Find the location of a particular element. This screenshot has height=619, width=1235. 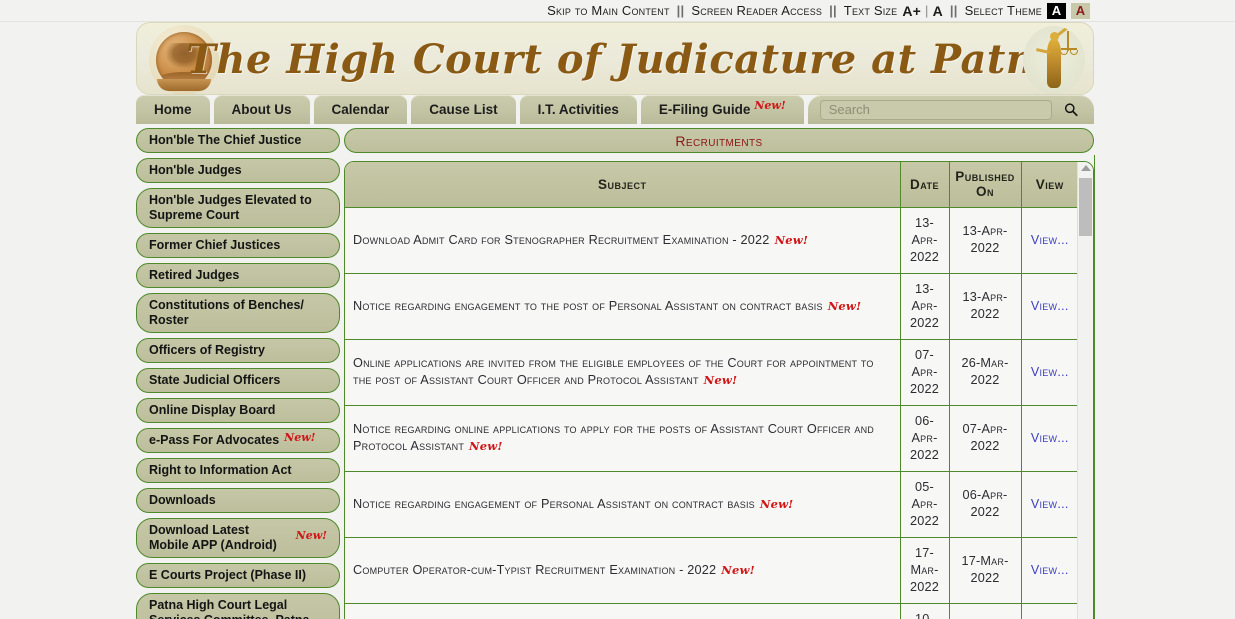

sidebar-item-officers-of-registry: Officers of Registry is located at coordinates (238, 350).